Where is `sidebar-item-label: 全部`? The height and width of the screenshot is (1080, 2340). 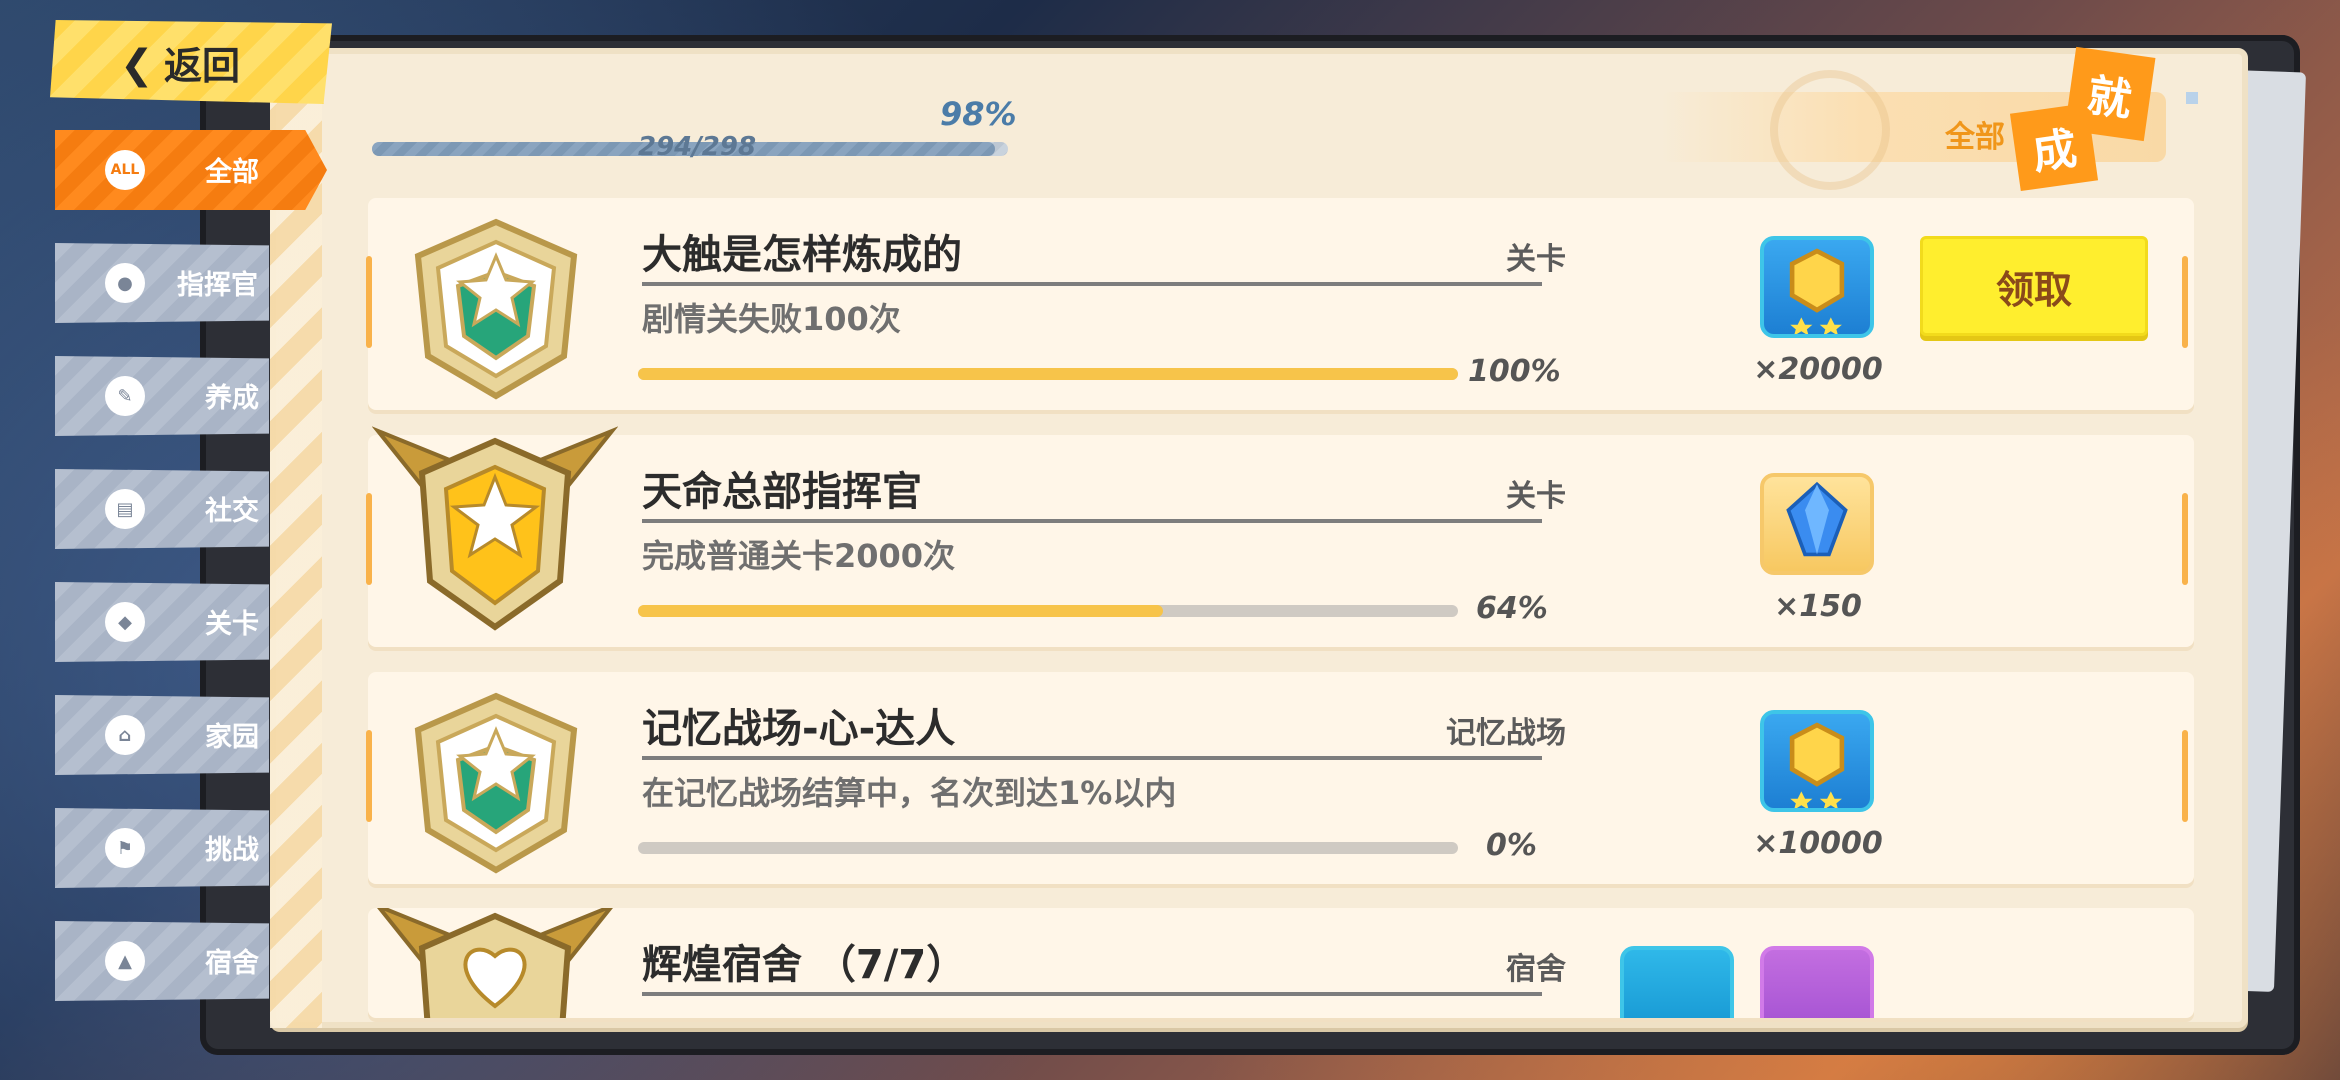
sidebar-item-label: 全部 is located at coordinates (232, 172).